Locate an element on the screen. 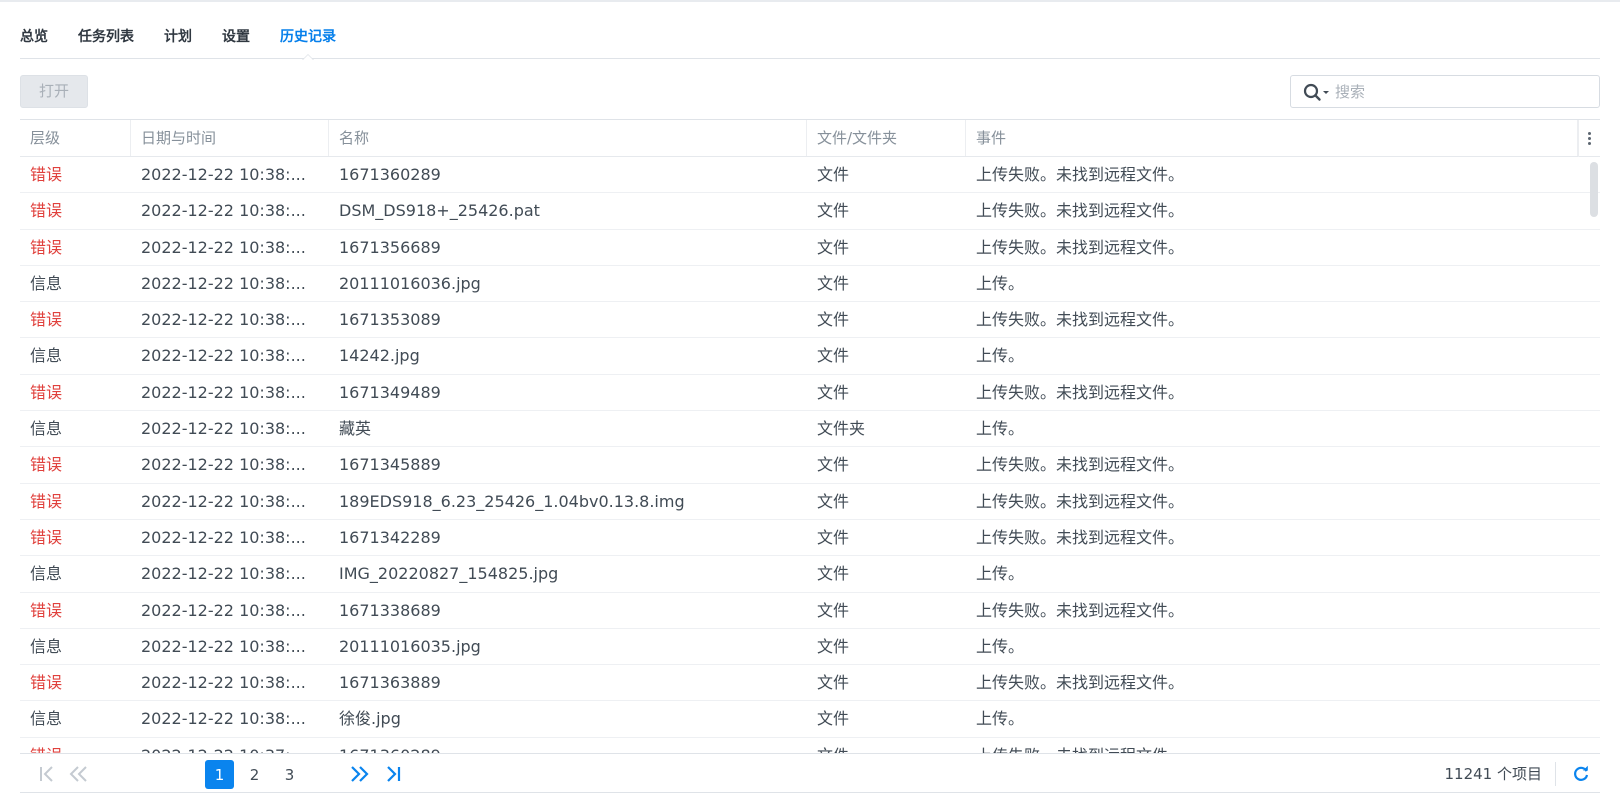 This screenshot has width=1620, height=805. tab-1: 任务列表 is located at coordinates (106, 38).